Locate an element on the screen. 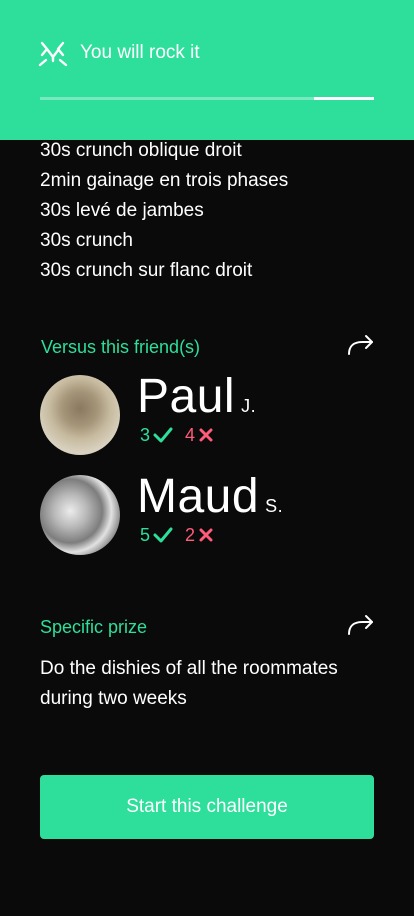 The image size is (414, 916). back-icon is located at coordinates (53, 54).